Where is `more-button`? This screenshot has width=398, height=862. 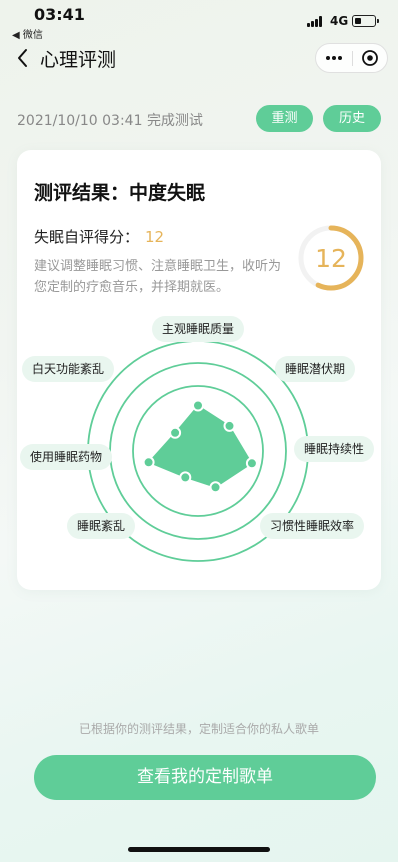
more-button is located at coordinates (334, 58).